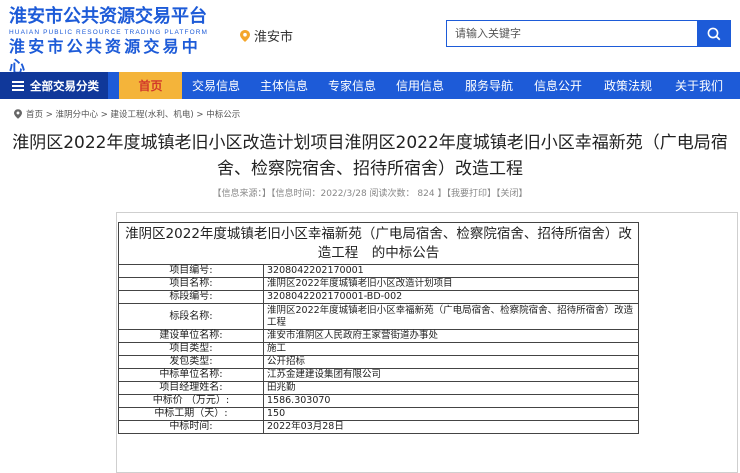 The width and height of the screenshot is (740, 473). I want to click on row-value: 淮安市淮阴区人民政府王家营街道办事处, so click(451, 336).